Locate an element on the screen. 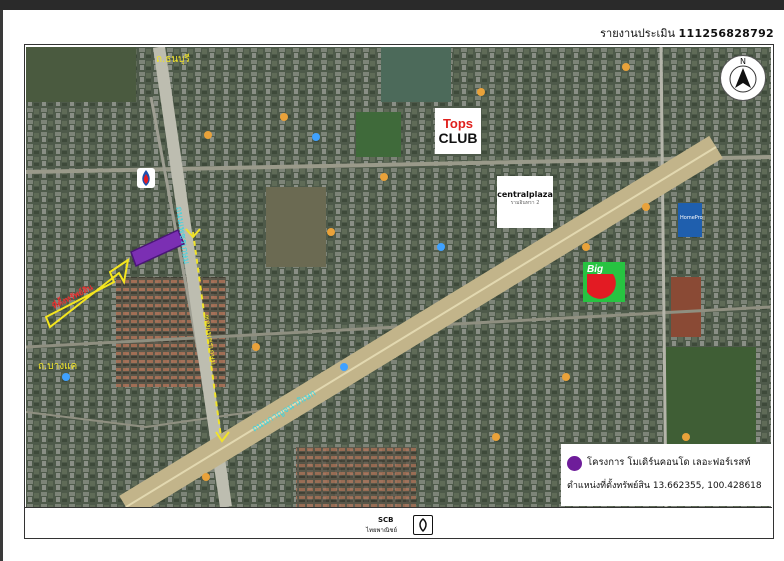 Image resolution: width=784 pixels, height=561 pixels. club-label: CLUB is located at coordinates (458, 138).